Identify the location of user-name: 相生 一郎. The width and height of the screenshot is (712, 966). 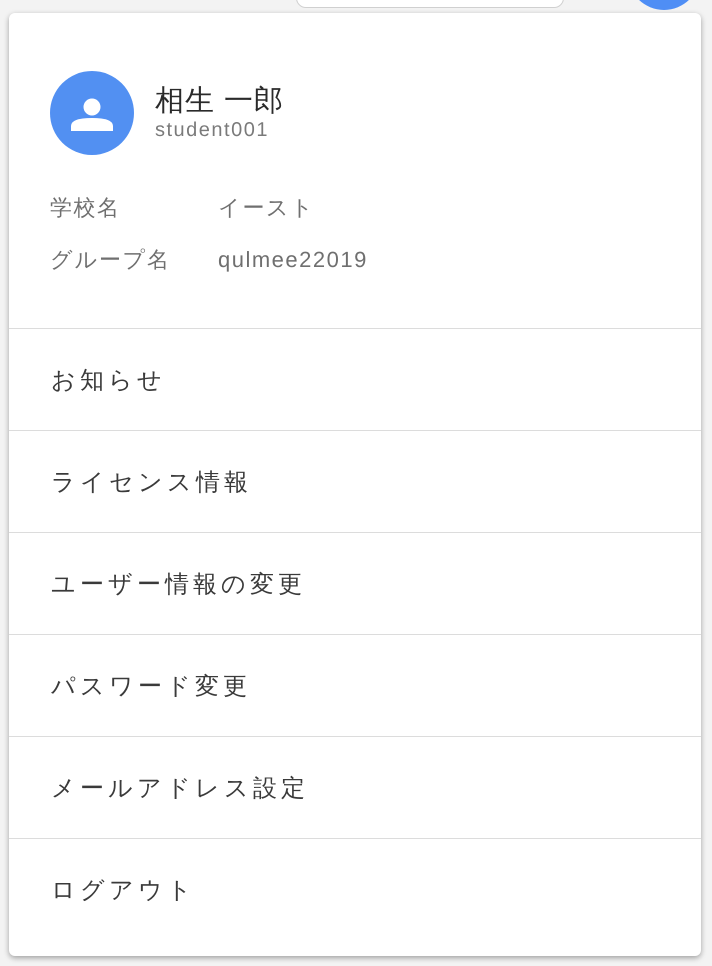
(219, 101).